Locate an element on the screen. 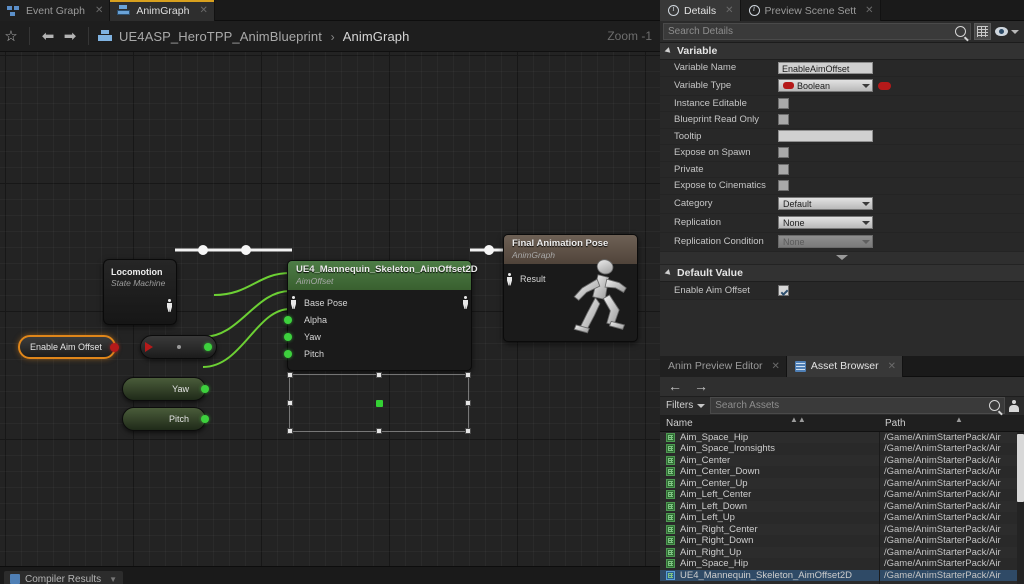 Image resolution: width=1024 pixels, height=584 pixels. asset-row: Aim_Center_Up/Game/AnimStarterPack/Air is located at coordinates (842, 483).